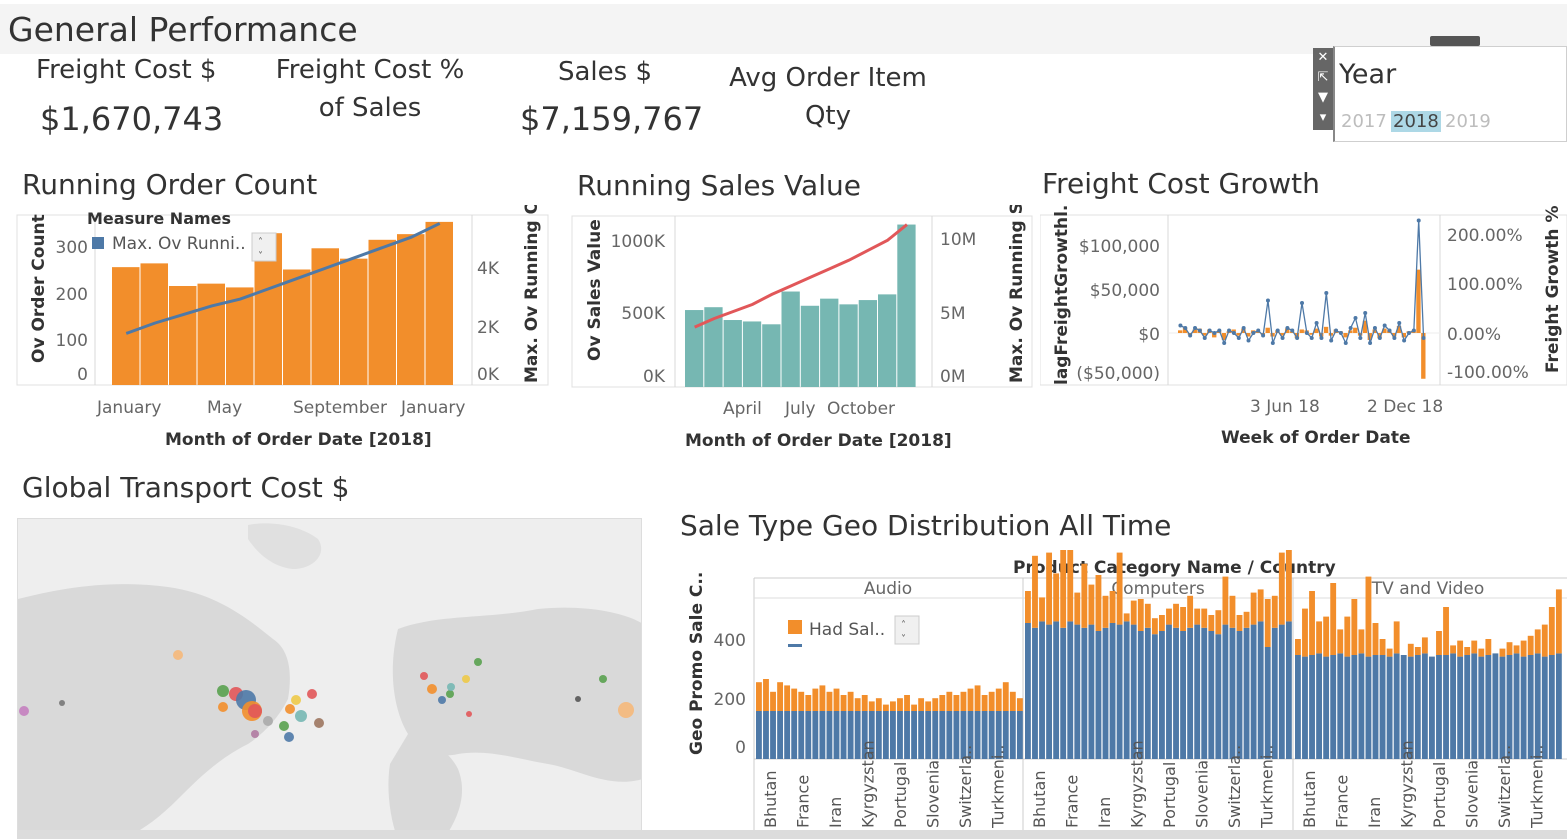 This screenshot has height=839, width=1567. I want to click on c3-bar, so click(1355, 330).